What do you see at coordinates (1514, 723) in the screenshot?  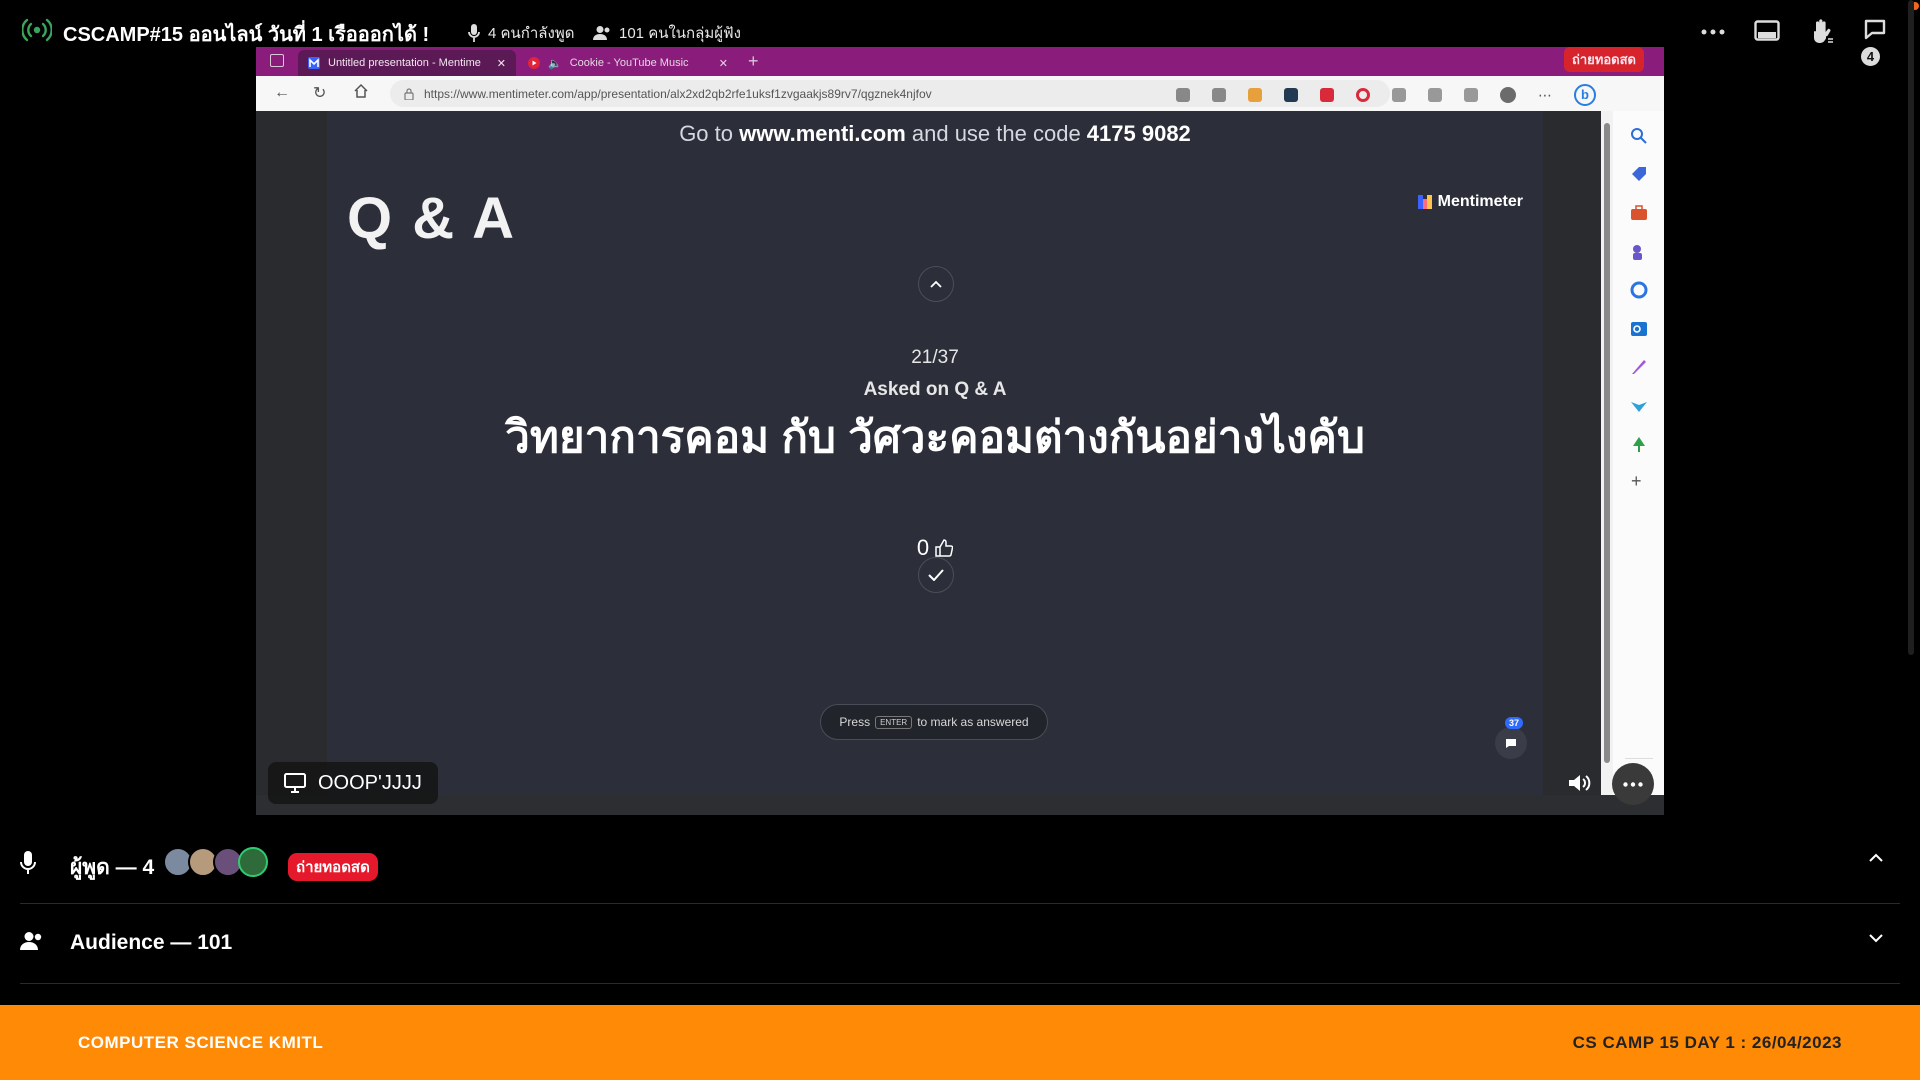 I see `question-count-badge: 37` at bounding box center [1514, 723].